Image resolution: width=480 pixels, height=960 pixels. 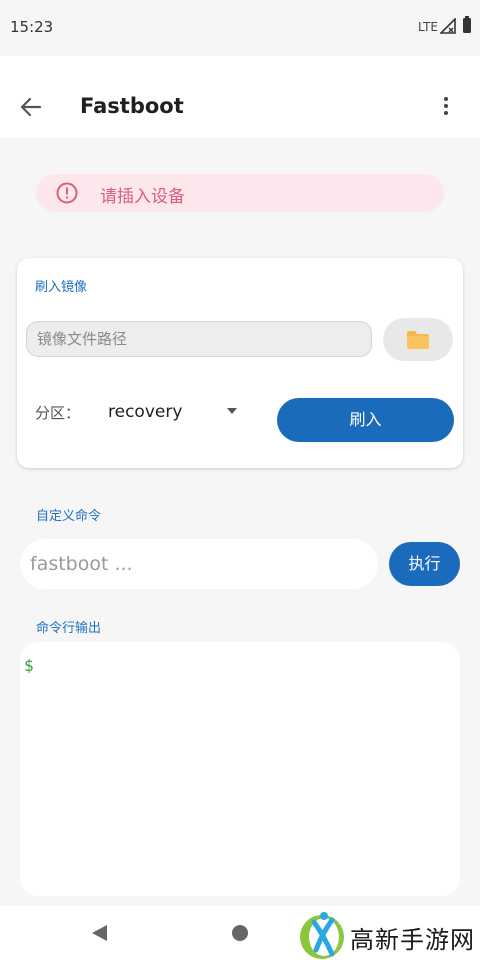 What do you see at coordinates (322, 935) in the screenshot?
I see `watermark-logo-icon` at bounding box center [322, 935].